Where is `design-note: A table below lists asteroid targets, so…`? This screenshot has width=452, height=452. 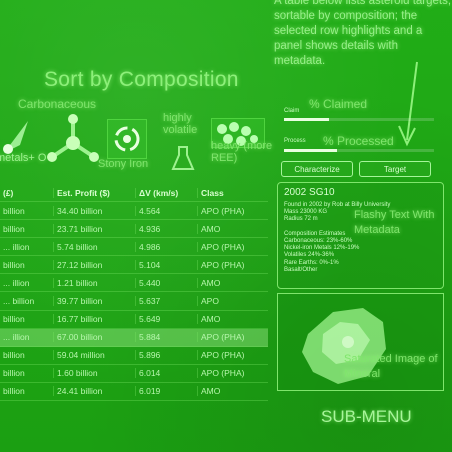 design-note: A table below lists asteroid targets, so… is located at coordinates (363, 33).